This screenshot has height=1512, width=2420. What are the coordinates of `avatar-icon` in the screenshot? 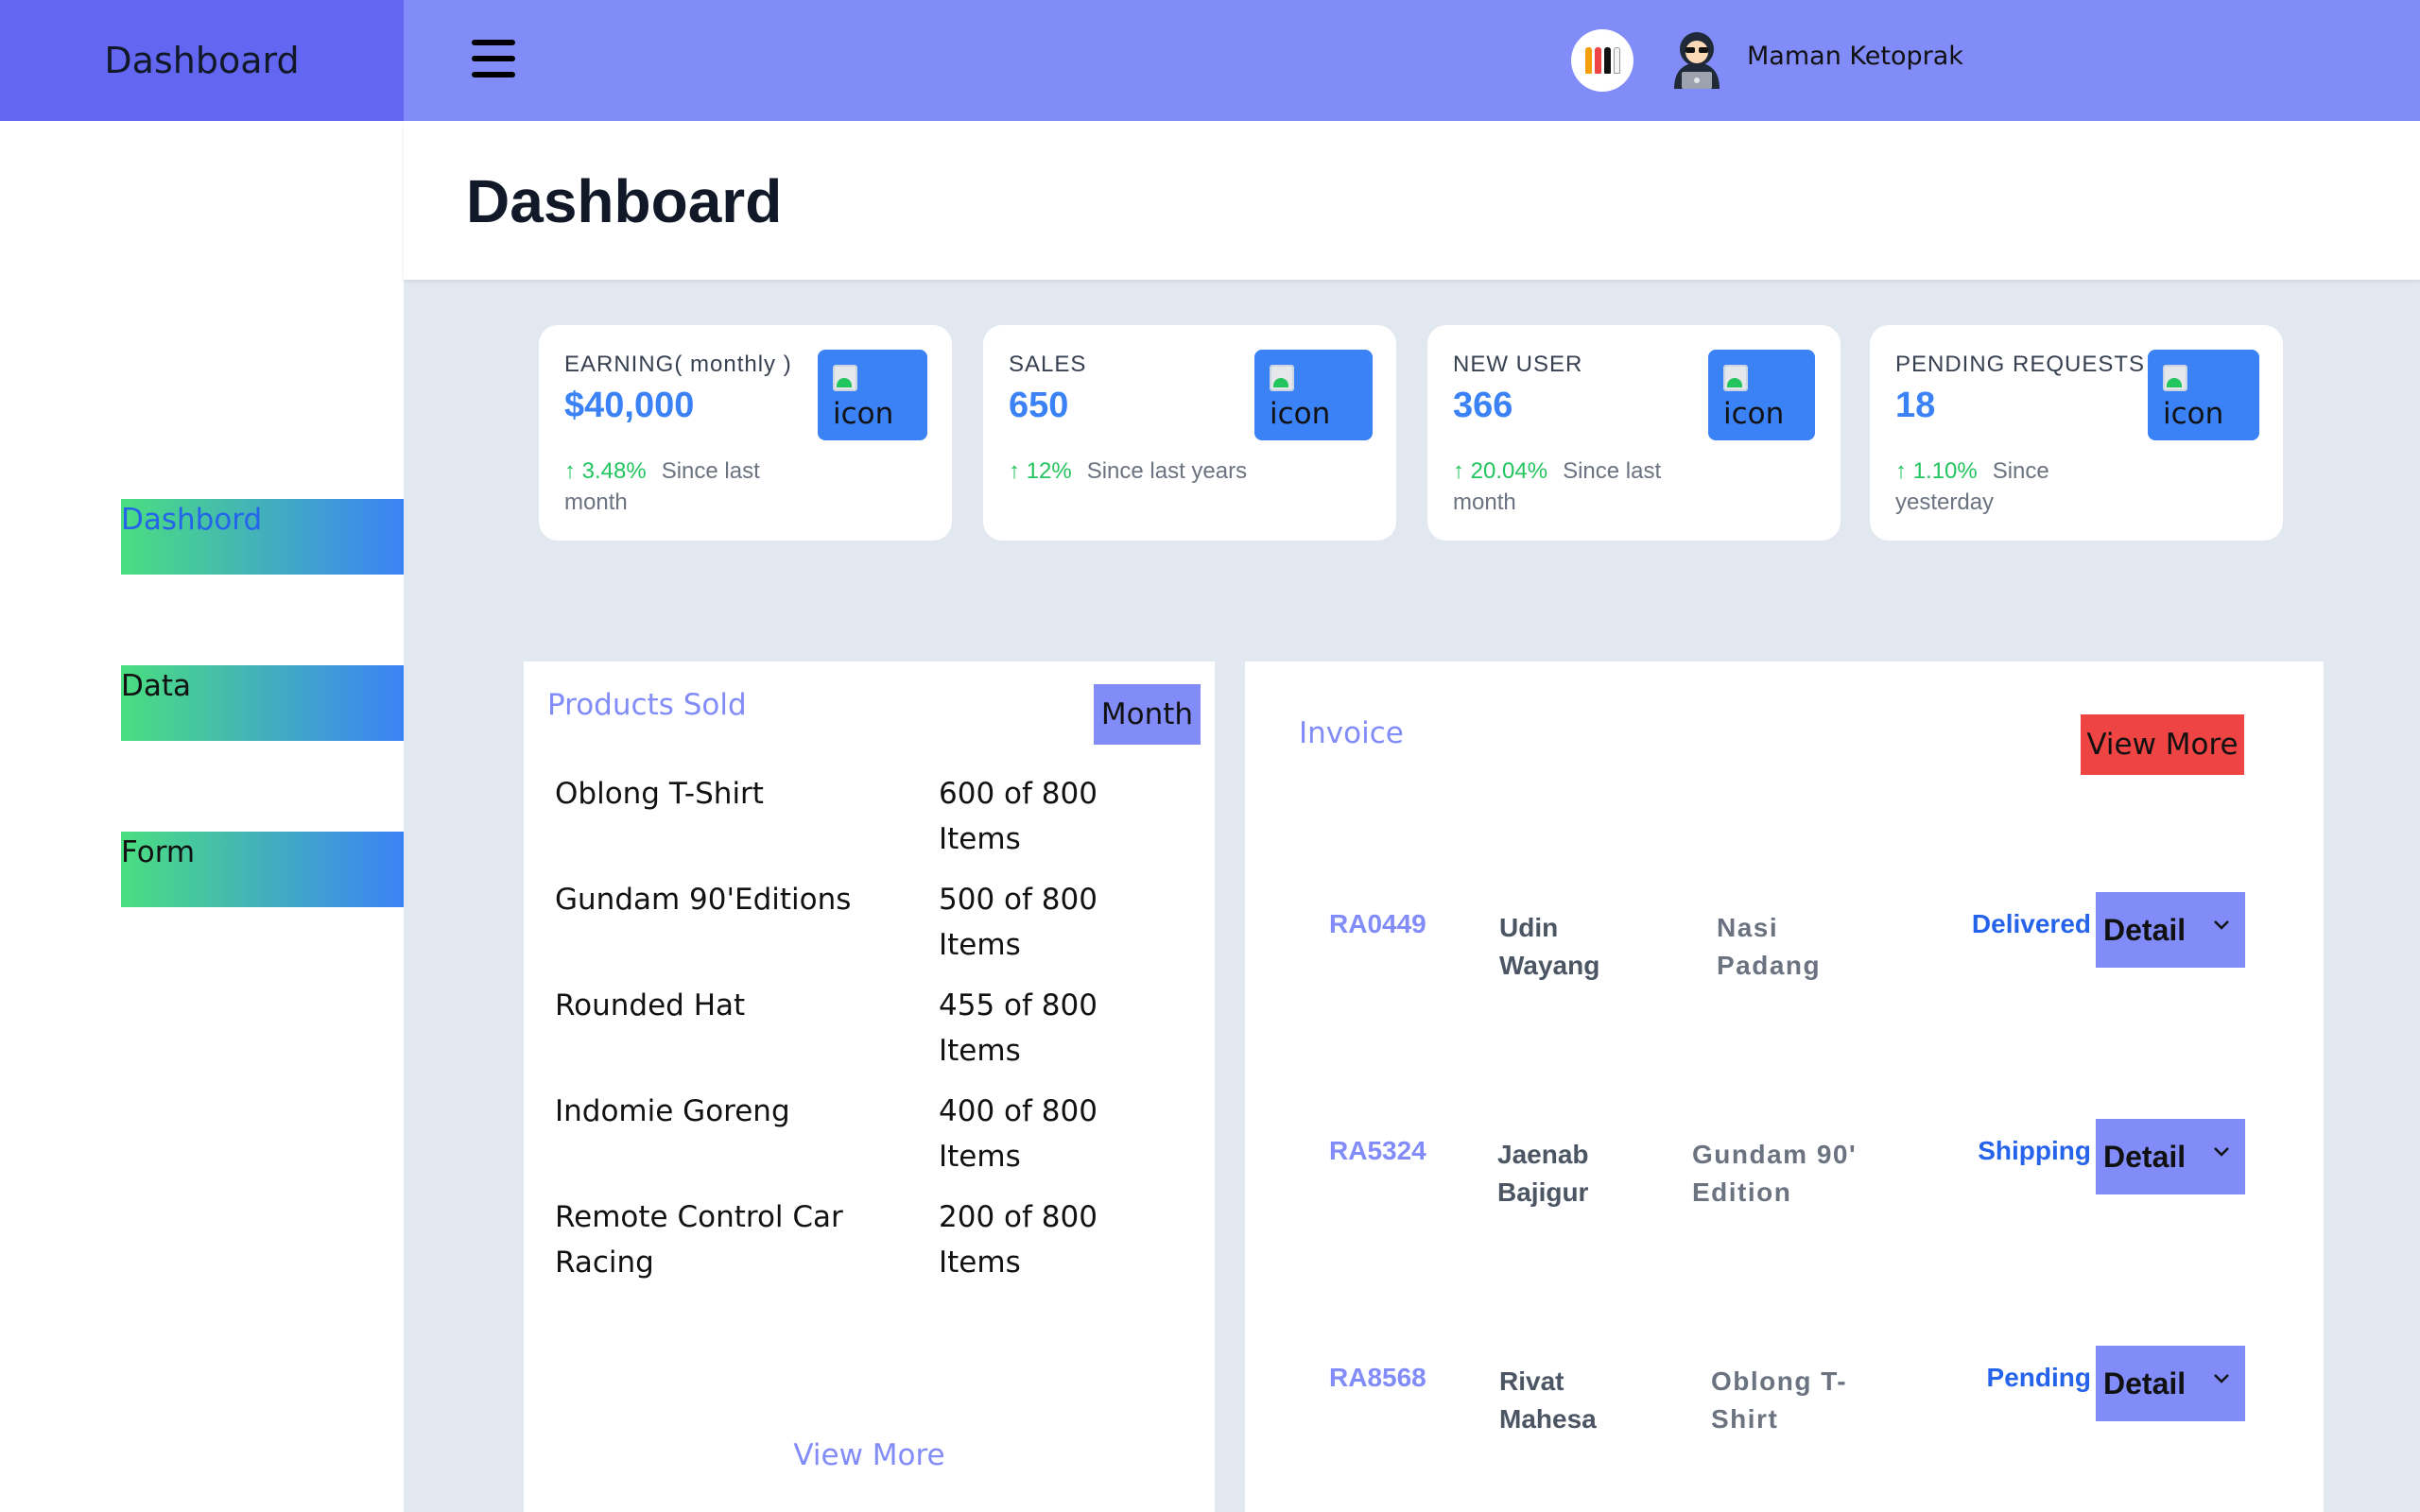 It's located at (1697, 59).